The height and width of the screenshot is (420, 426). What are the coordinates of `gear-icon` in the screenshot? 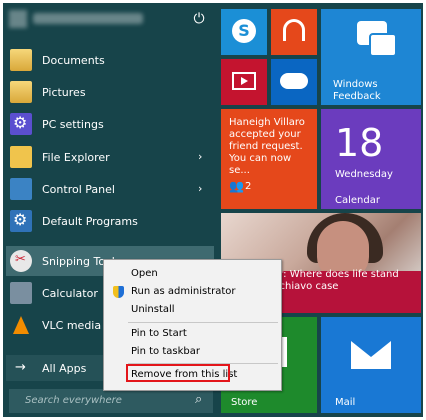 It's located at (21, 124).